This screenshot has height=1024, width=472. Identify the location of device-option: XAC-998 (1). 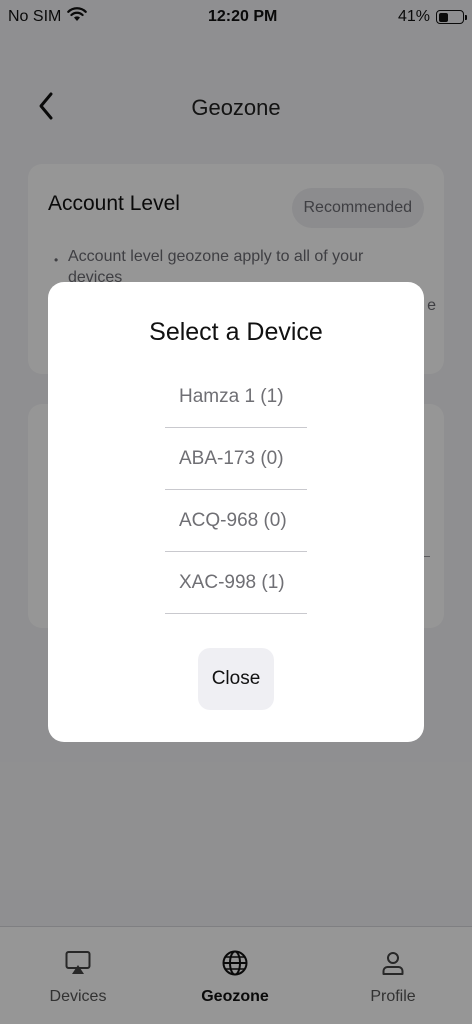
(236, 583).